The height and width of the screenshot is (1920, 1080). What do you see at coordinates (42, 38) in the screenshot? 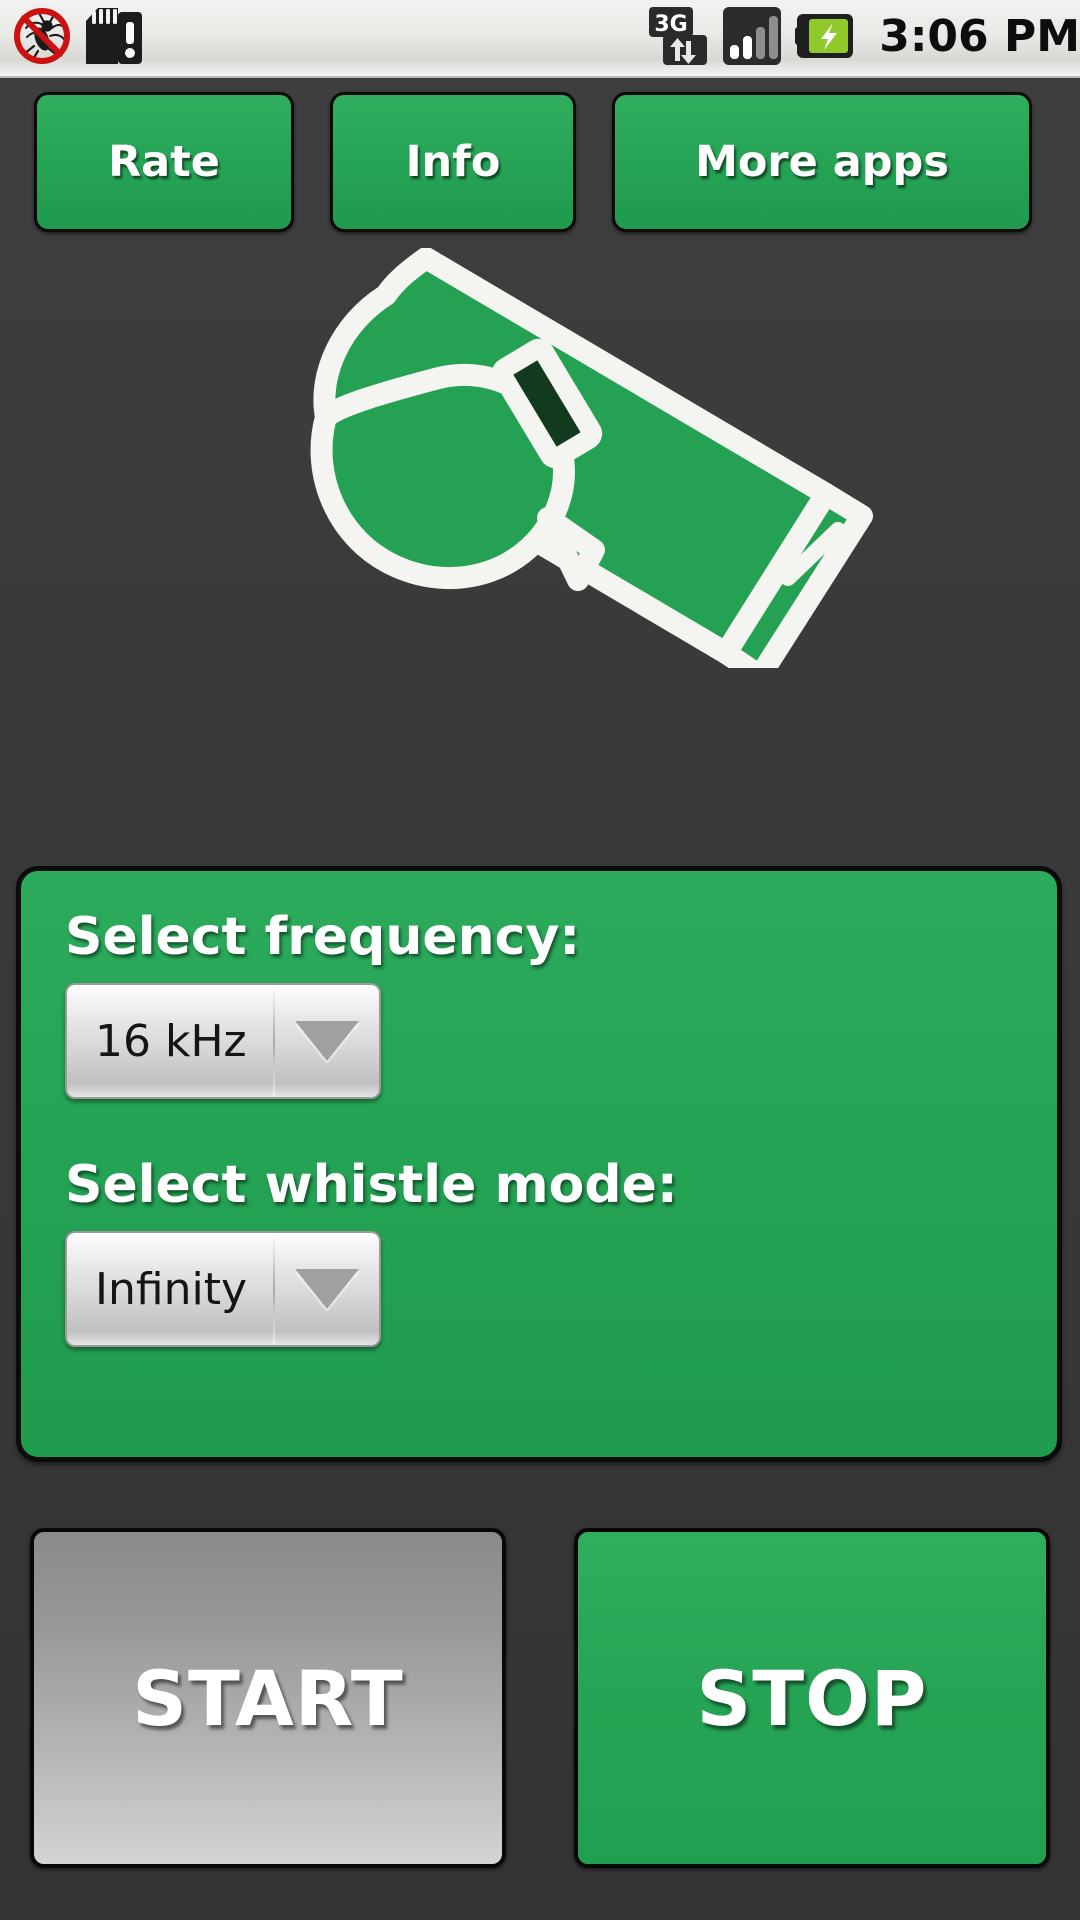
I see `mosquito-blocked-icon` at bounding box center [42, 38].